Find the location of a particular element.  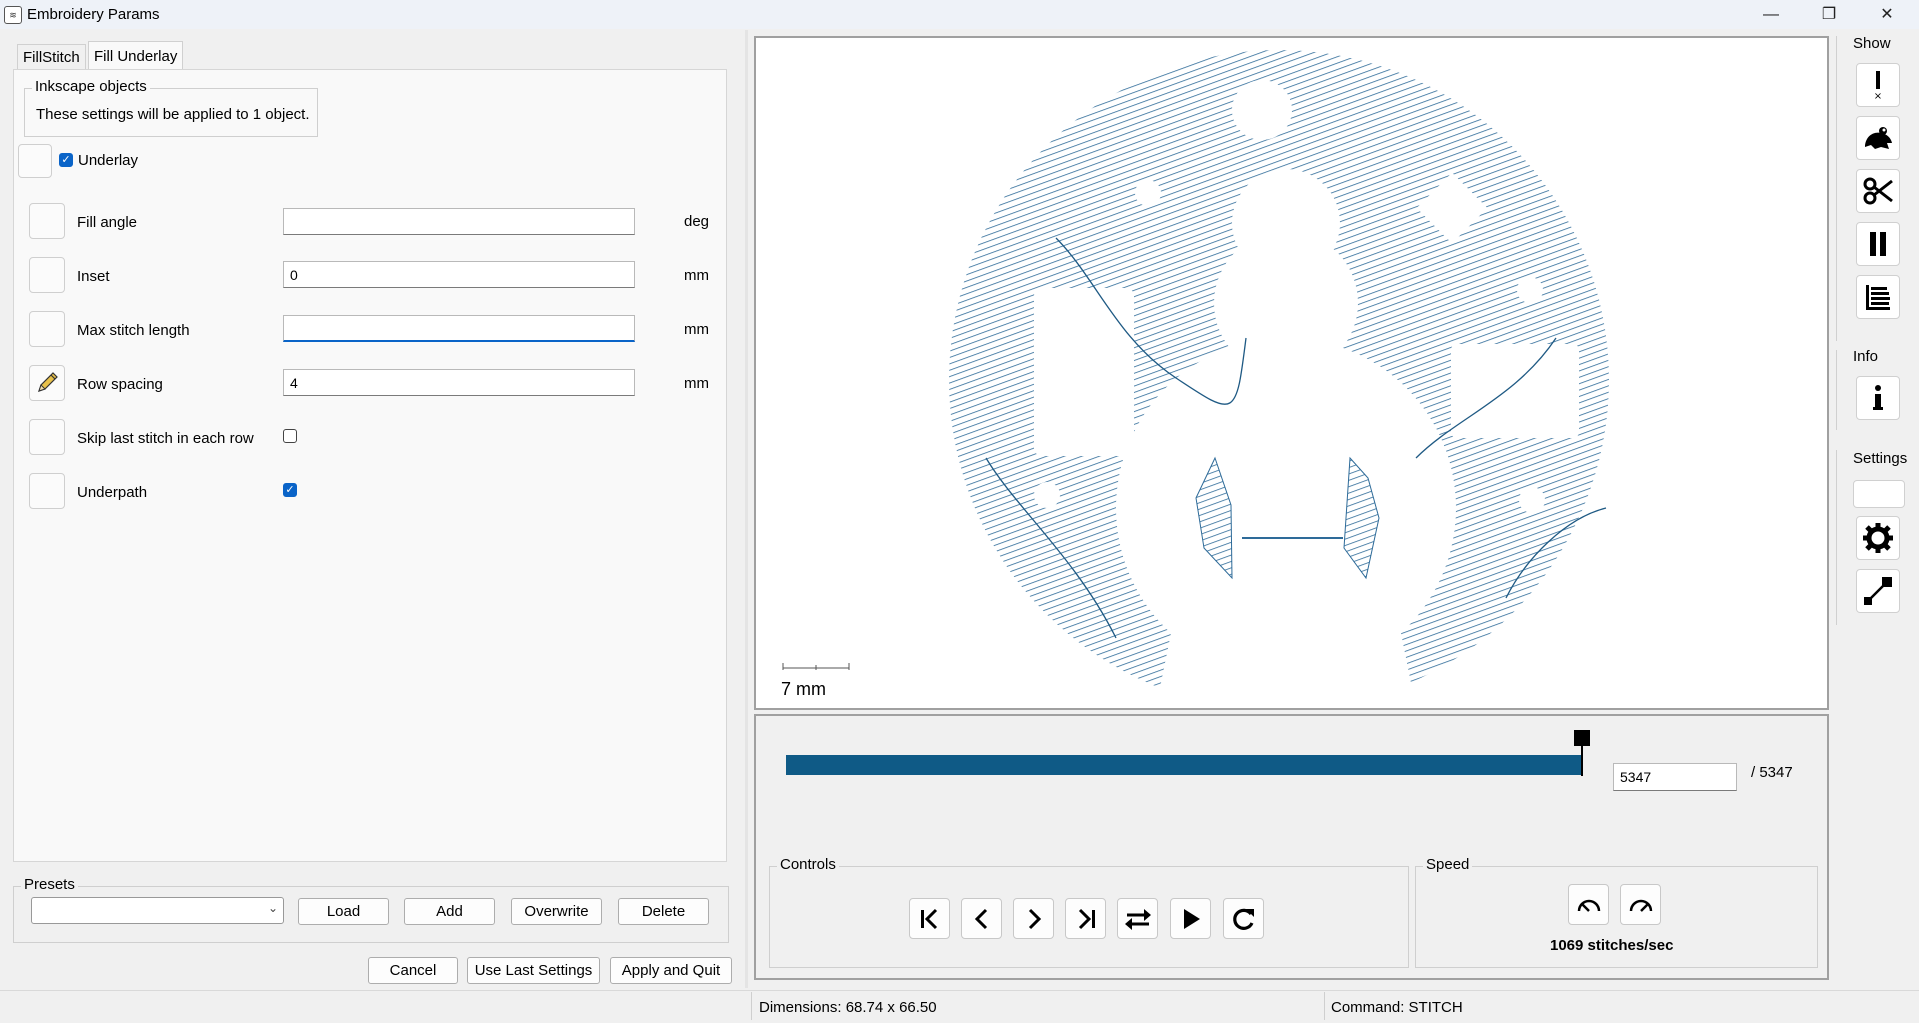

max-stitch-length-label: Max stitch length is located at coordinates (133, 330).